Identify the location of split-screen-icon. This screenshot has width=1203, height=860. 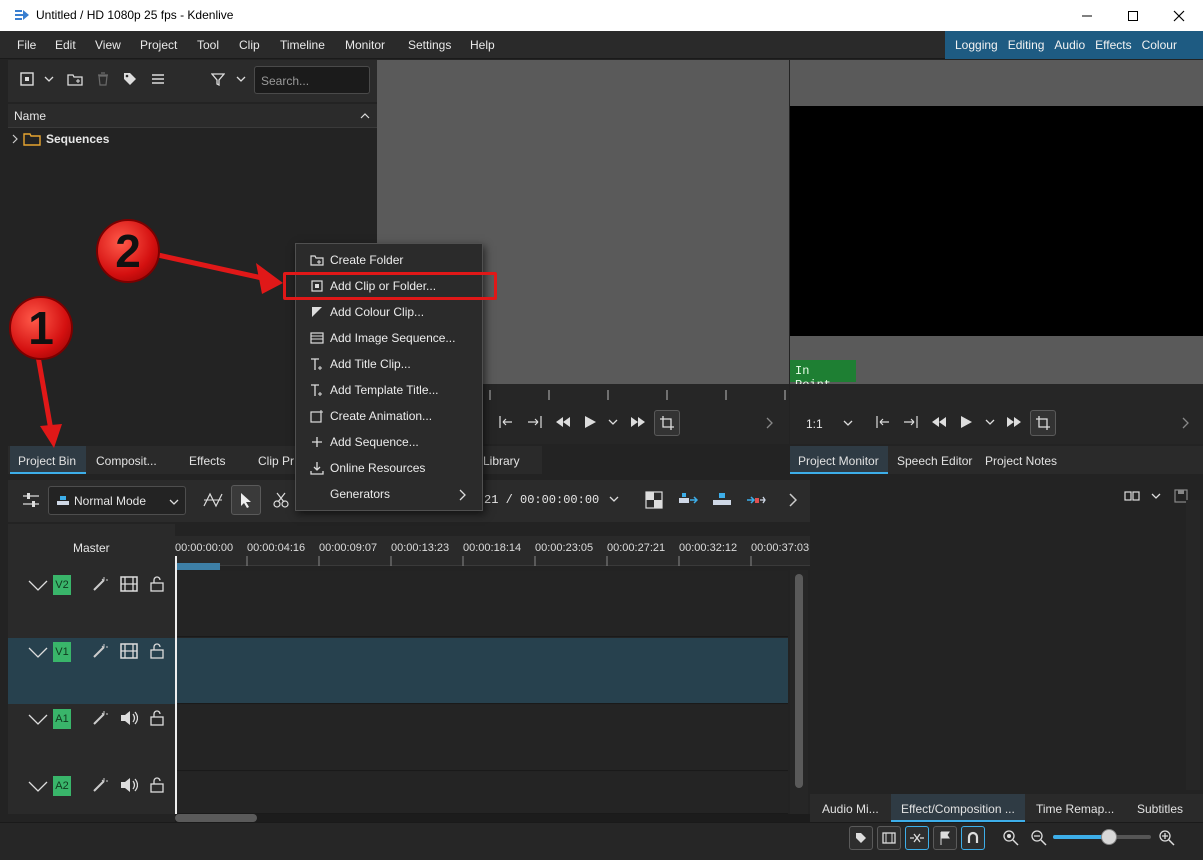
(654, 500).